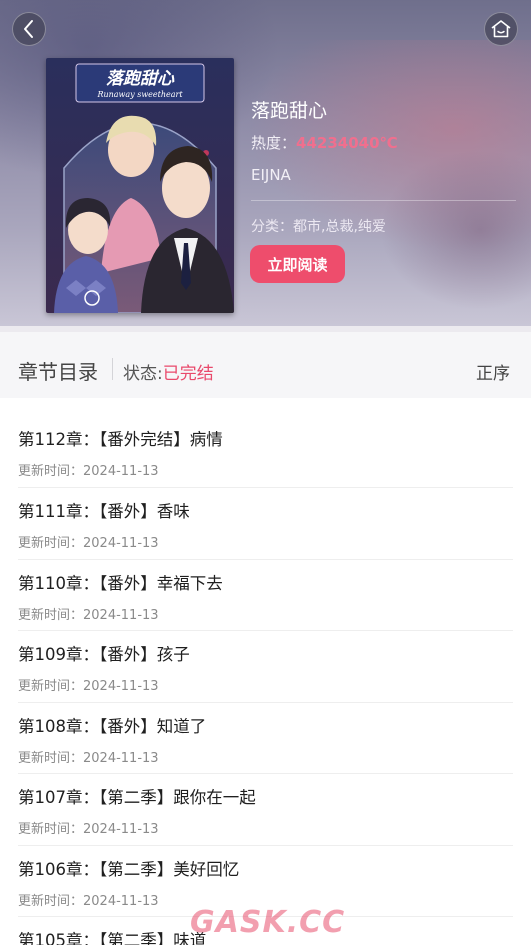  I want to click on chapter-item: 第106章：【第二季】美好回忆 更新时间：2024-11-13, so click(265, 881).